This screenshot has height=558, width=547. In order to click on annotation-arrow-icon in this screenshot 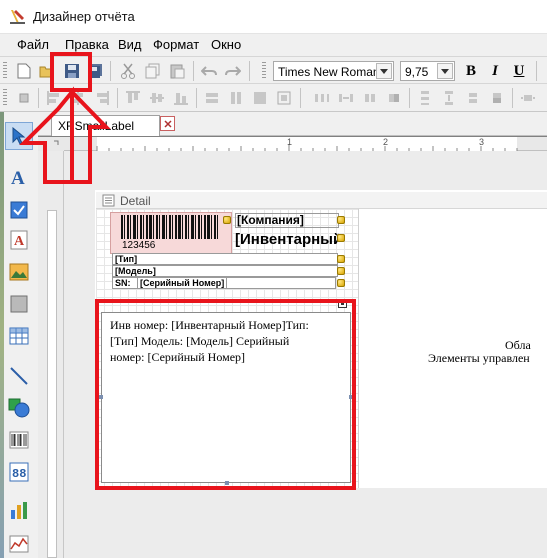, I will do `click(65, 135)`.